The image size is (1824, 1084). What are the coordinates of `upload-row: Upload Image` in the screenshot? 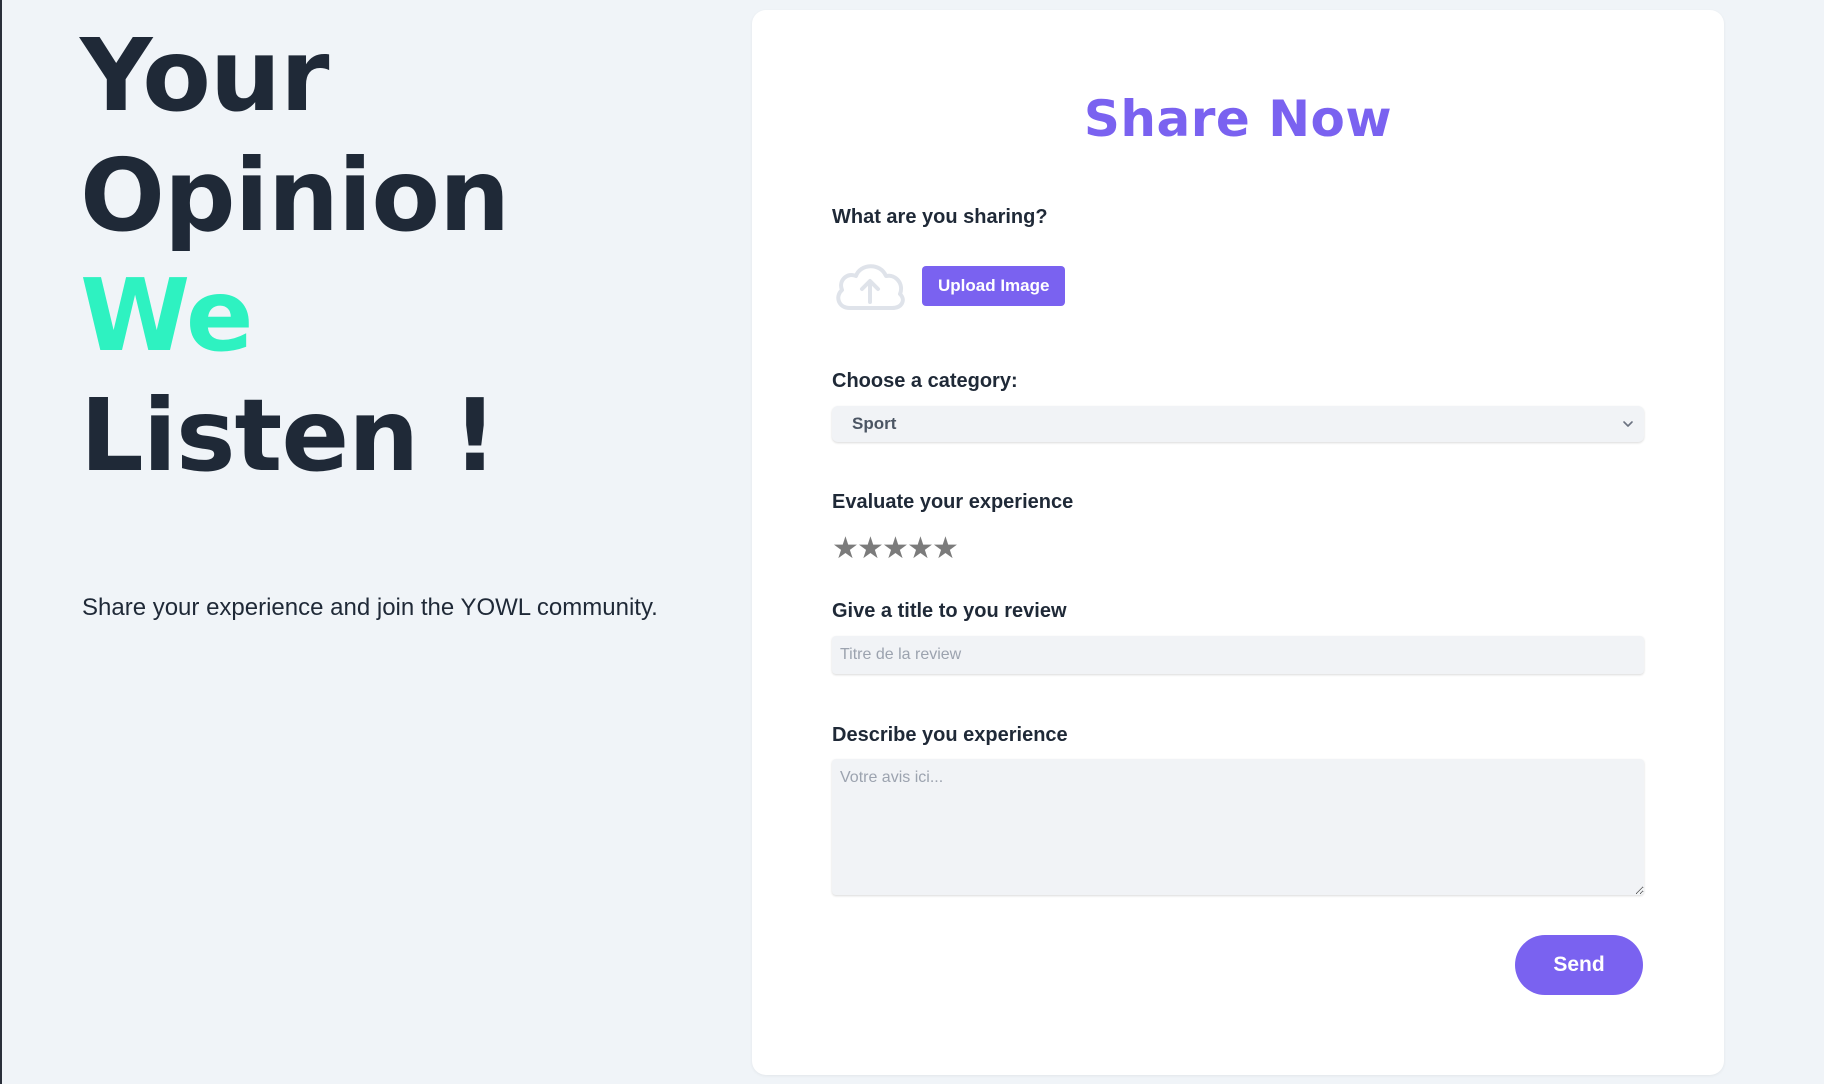 It's located at (949, 286).